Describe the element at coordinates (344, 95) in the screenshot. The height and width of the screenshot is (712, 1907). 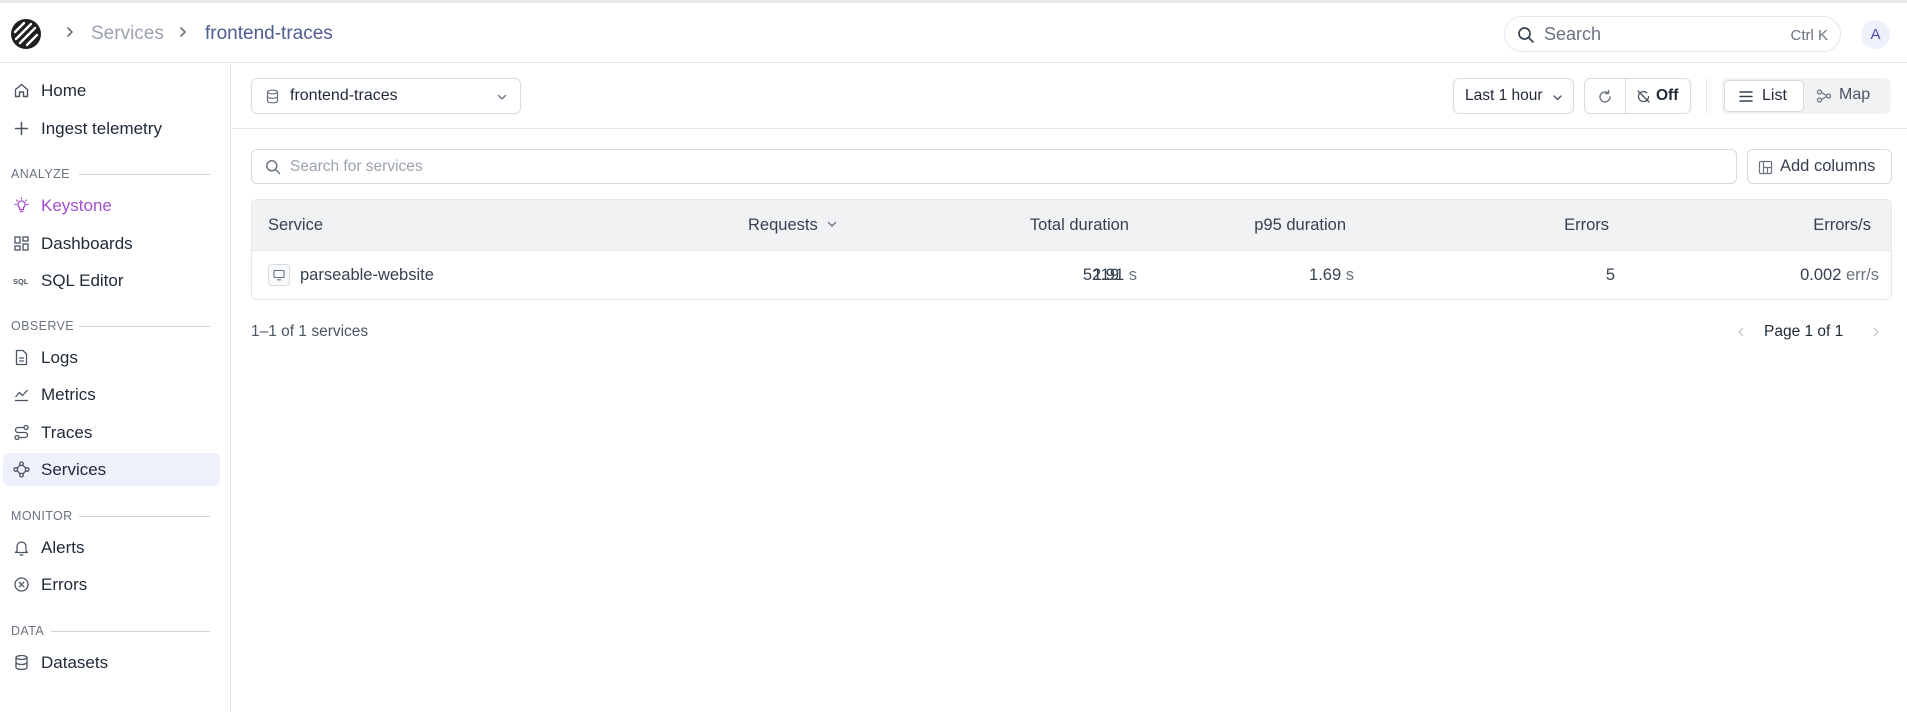
I see `dataset-select-value: frontend-traces` at that location.